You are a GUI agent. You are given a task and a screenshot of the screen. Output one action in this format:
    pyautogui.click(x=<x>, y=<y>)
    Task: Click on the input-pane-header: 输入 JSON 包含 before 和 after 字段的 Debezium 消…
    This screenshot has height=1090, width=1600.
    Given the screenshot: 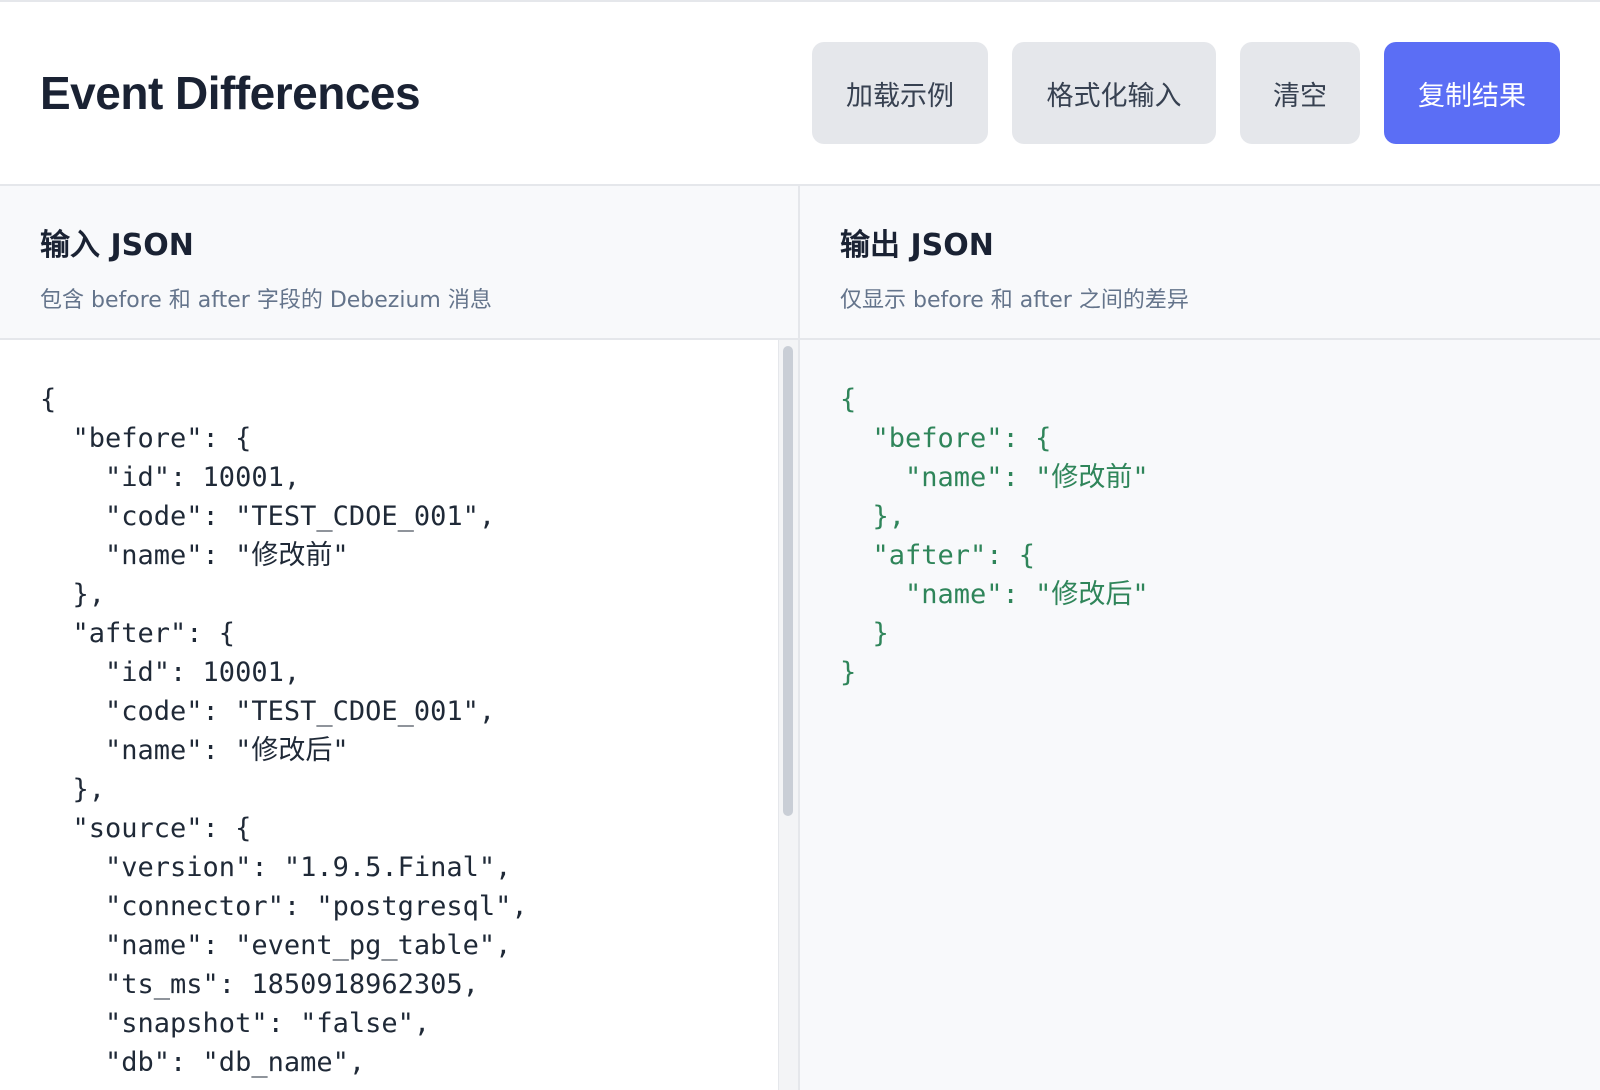 What is the action you would take?
    pyautogui.click(x=399, y=263)
    